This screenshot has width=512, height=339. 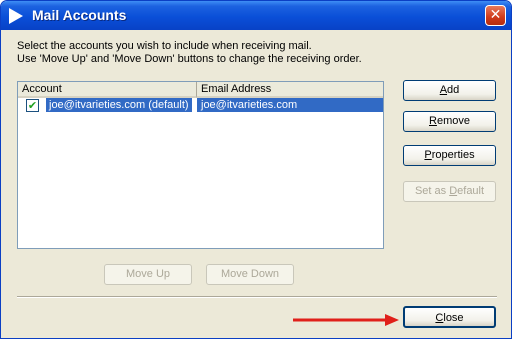 What do you see at coordinates (433, 121) in the screenshot?
I see `remove-button-mnemonic: R` at bounding box center [433, 121].